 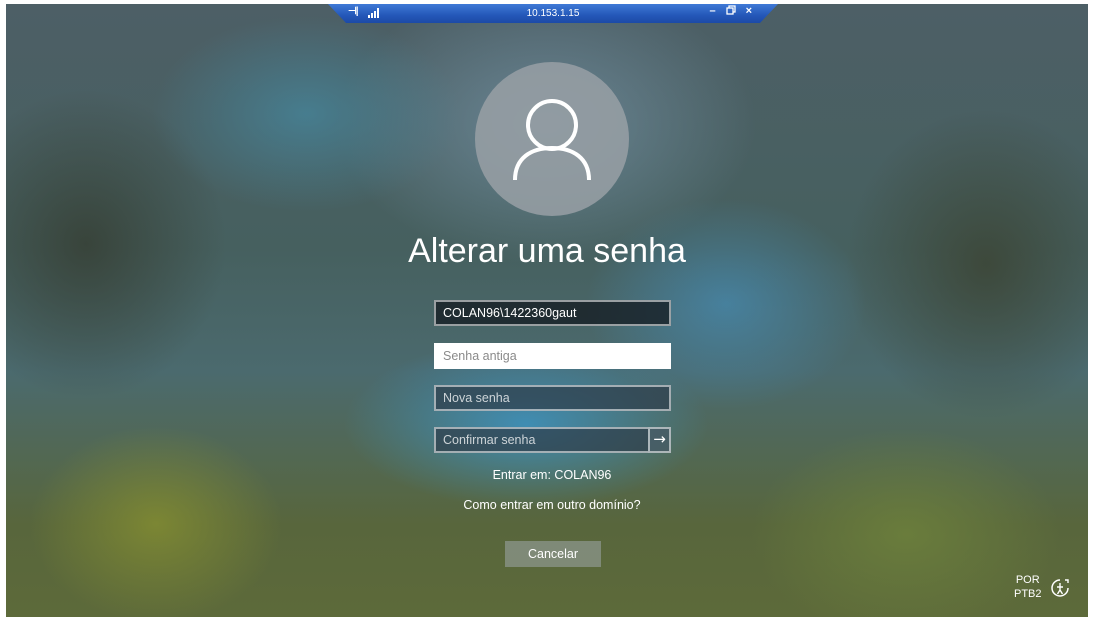 I want to click on other-domain-link: Como entrar em outro domínio?, so click(x=547, y=505).